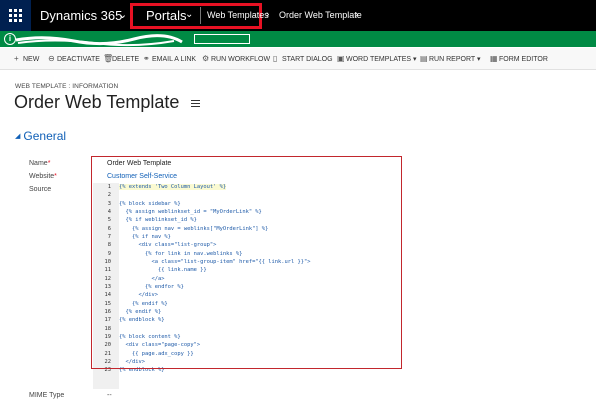  I want to click on section-general-header: ◢ General, so click(40, 136).